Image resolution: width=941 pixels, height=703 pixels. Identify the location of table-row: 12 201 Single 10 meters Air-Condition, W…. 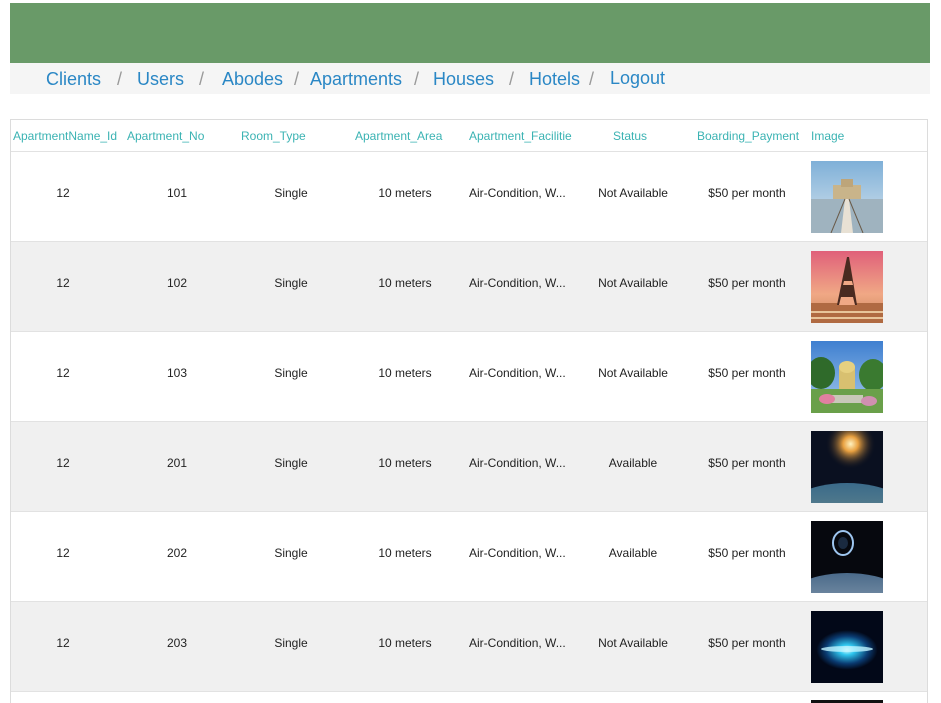
(469, 467).